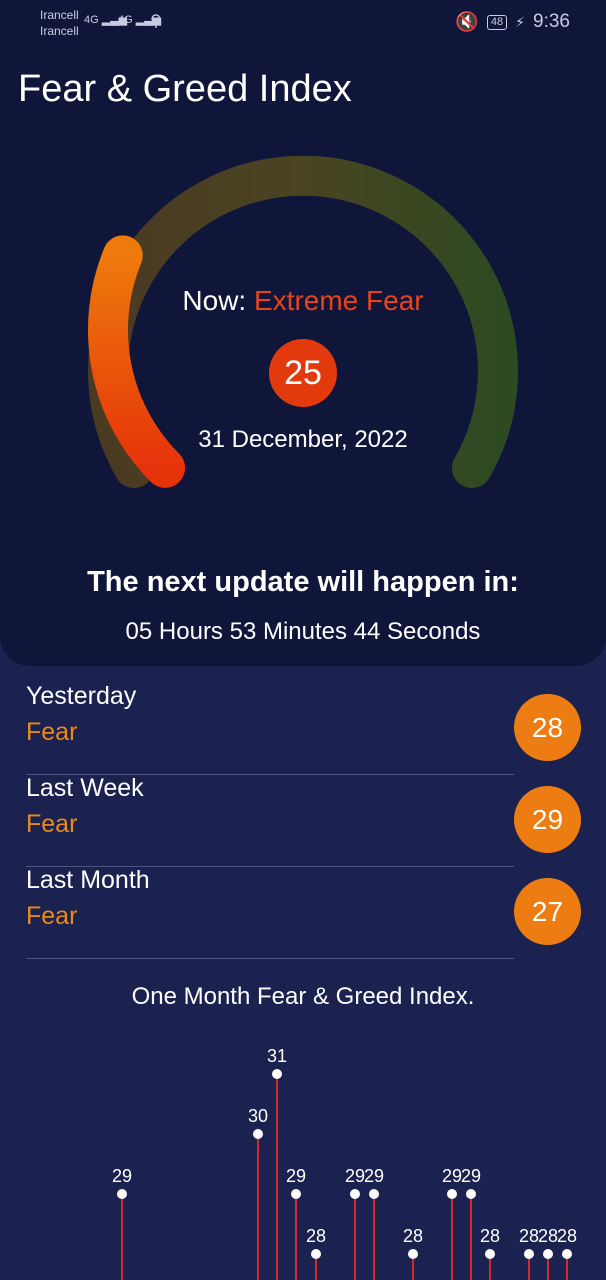  I want to click on current-status: Now: Extreme Fear, so click(303, 301).